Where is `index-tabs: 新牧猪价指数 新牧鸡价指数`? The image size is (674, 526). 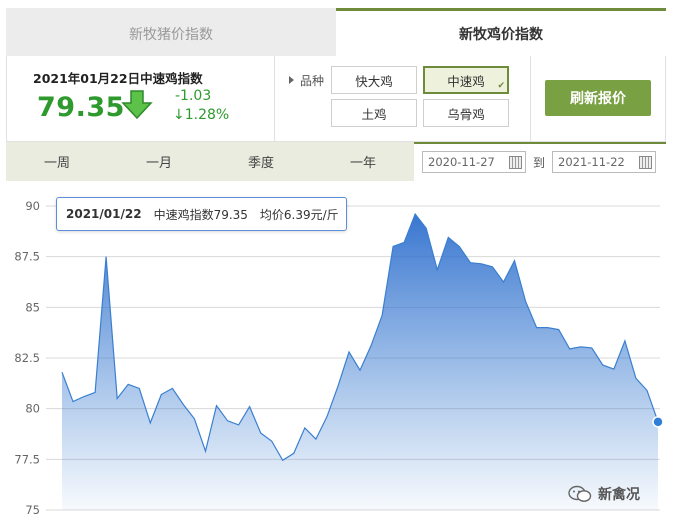 index-tabs: 新牧猪价指数 新牧鸡价指数 is located at coordinates (336, 32).